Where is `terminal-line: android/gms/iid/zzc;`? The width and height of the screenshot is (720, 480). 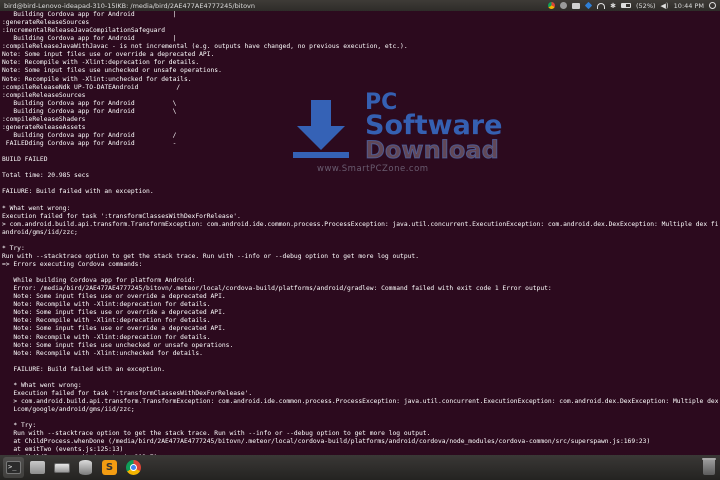
terminal-line: android/gms/iid/zzc; is located at coordinates (40, 232).